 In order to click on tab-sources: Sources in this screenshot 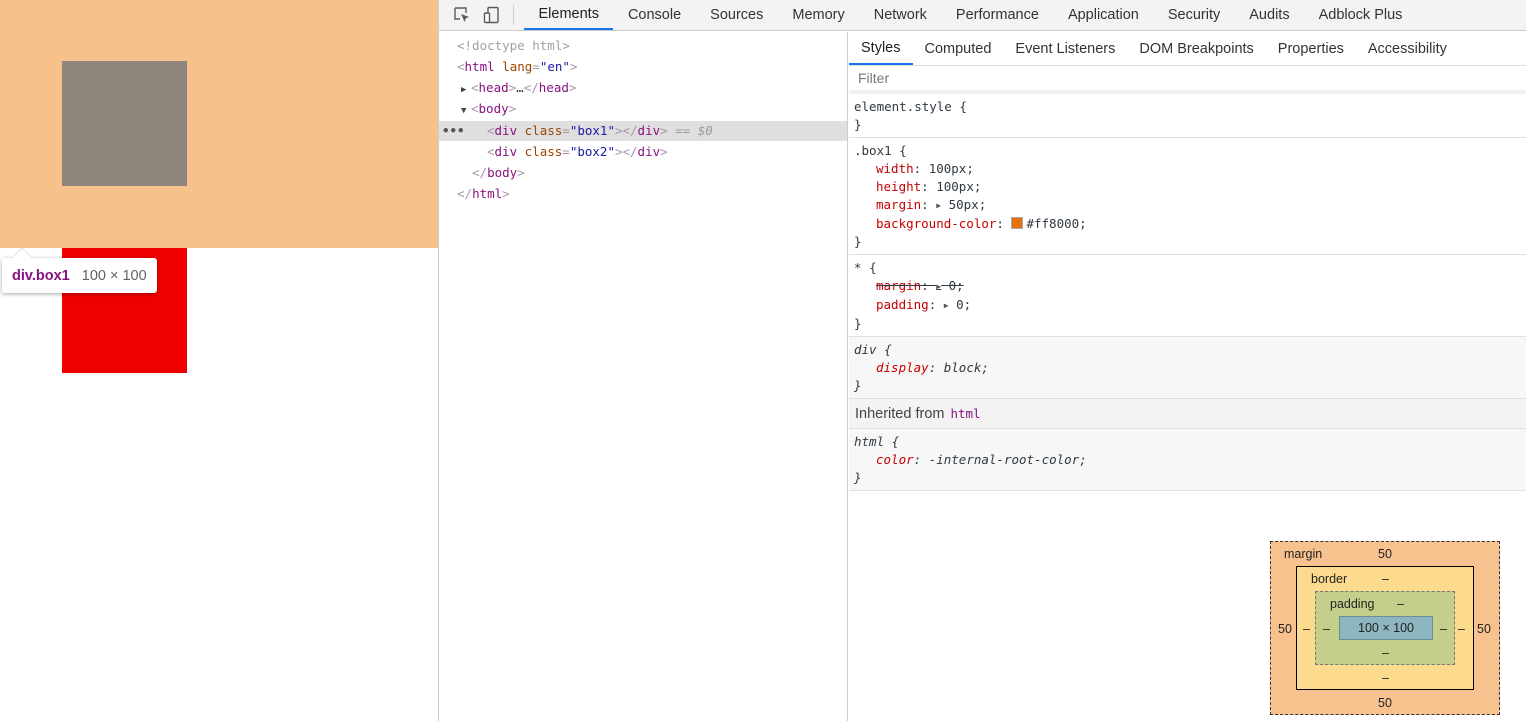, I will do `click(737, 15)`.